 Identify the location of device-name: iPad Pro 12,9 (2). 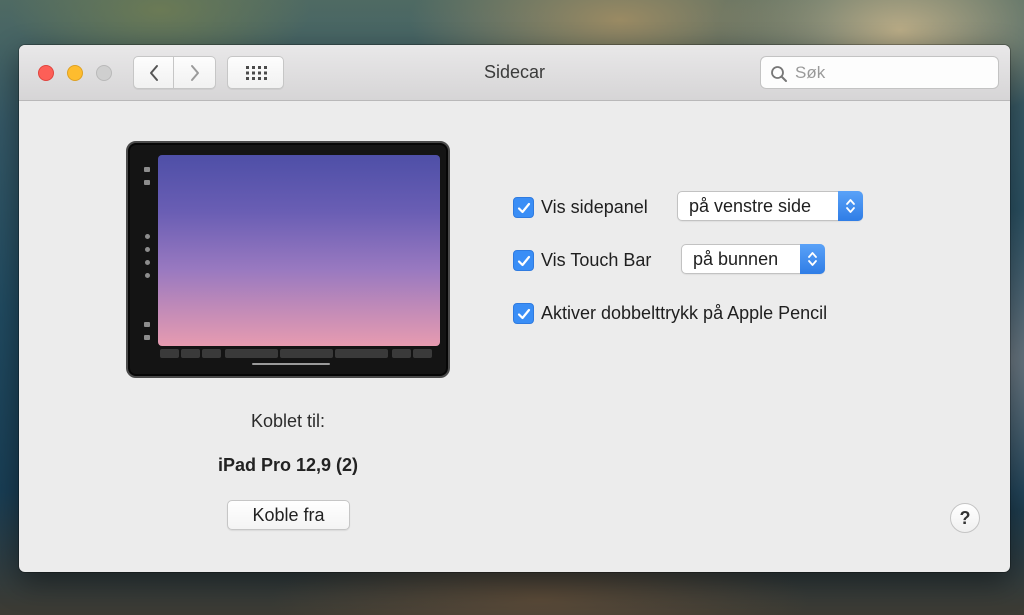
(288, 465).